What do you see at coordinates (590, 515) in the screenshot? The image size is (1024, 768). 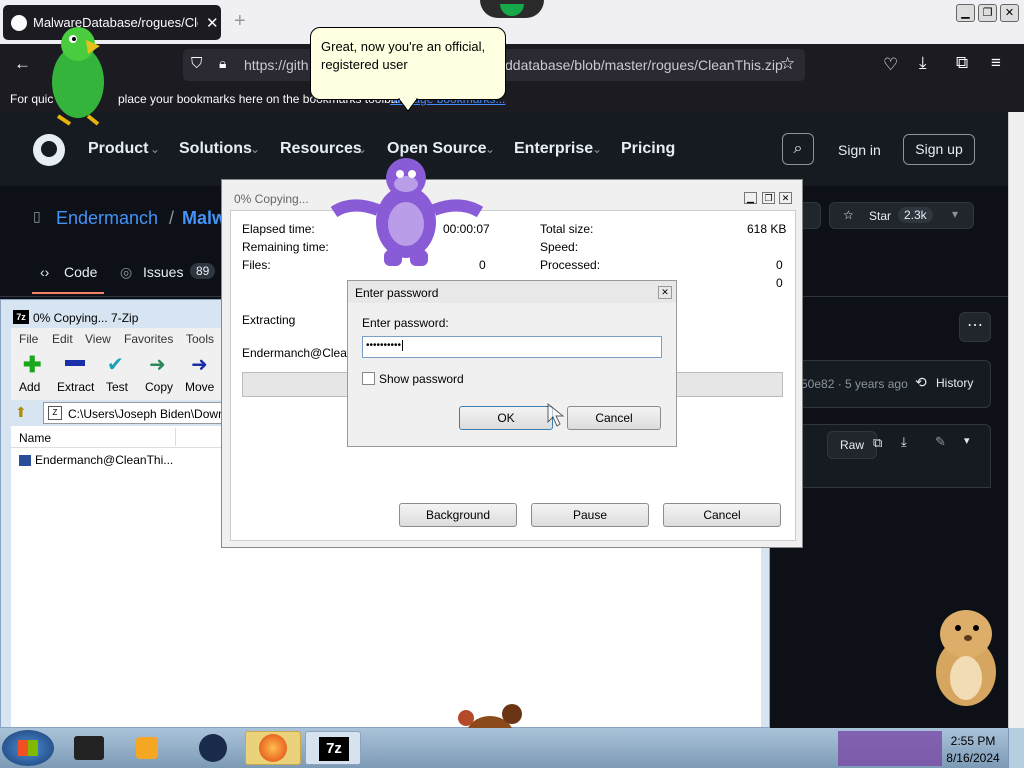 I see `pause-button: Pause` at bounding box center [590, 515].